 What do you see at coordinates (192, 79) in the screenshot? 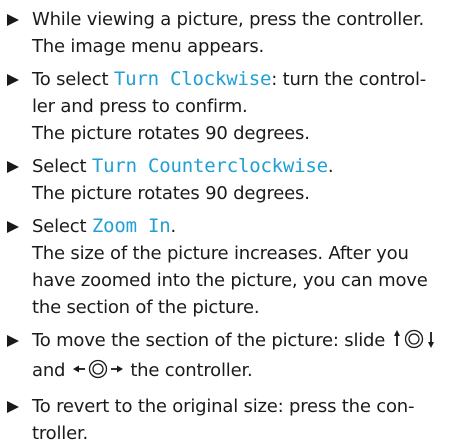
I see `menu-item-turn-clockwise: Turn Clockwise` at bounding box center [192, 79].